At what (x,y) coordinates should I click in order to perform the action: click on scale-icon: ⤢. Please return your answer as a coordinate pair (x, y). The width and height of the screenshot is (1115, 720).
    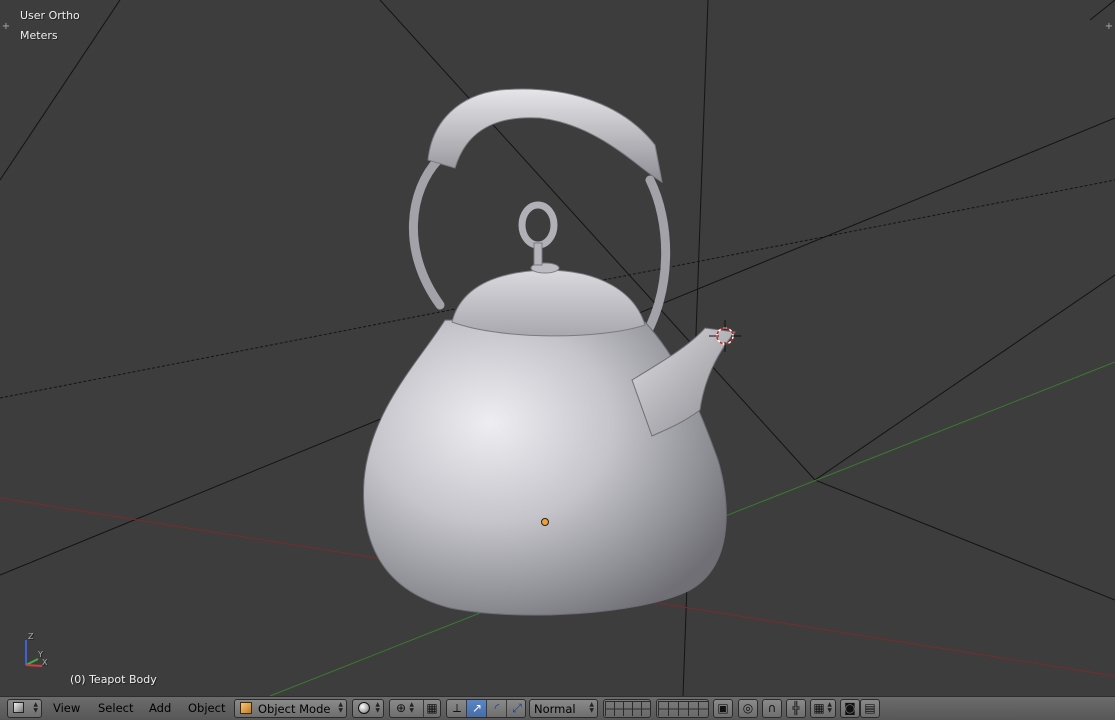
    Looking at the image, I should click on (517, 708).